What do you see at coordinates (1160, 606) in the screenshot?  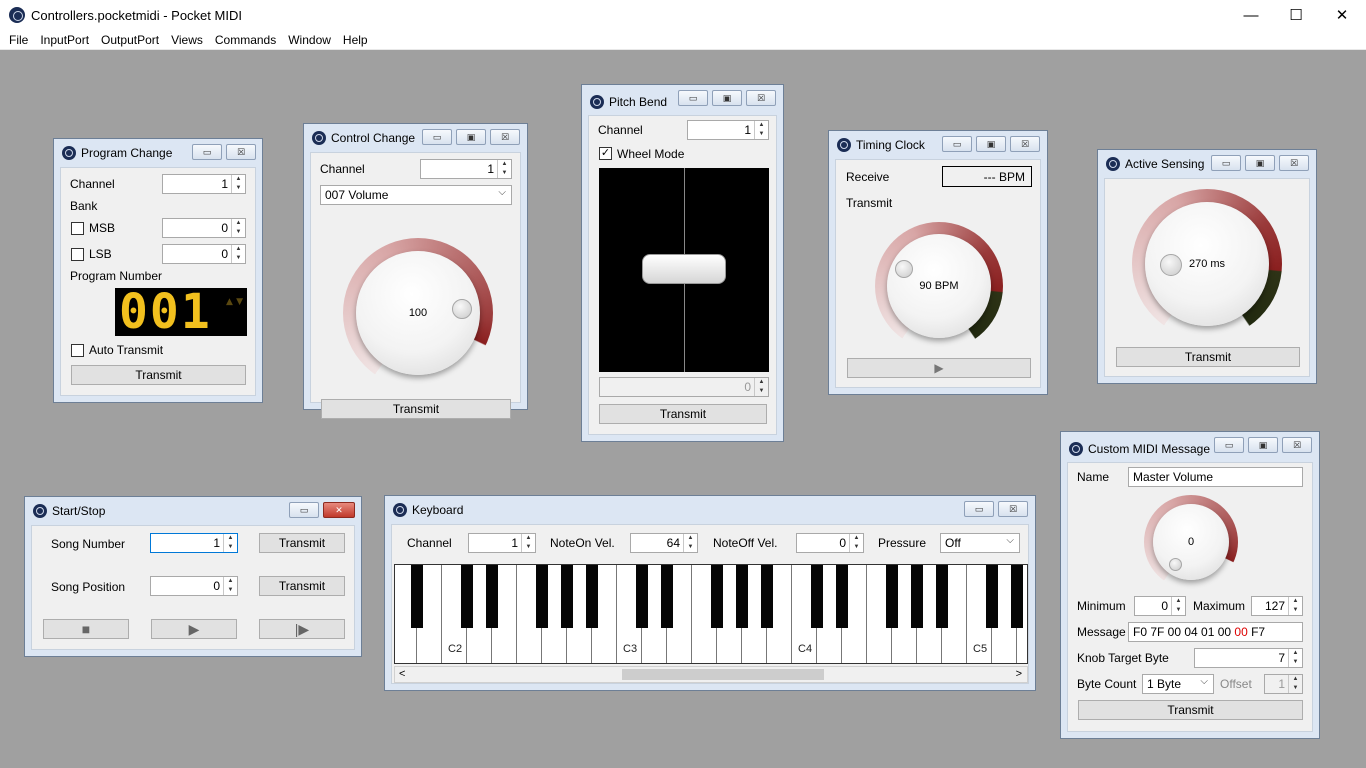 I see `minimum-stepper: 0 ▲ ▼` at bounding box center [1160, 606].